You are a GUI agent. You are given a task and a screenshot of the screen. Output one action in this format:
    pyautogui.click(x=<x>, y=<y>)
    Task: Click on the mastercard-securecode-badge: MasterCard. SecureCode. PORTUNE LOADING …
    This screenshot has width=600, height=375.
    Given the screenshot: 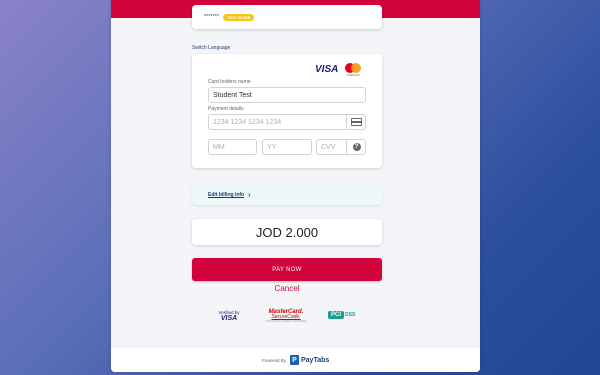 What is the action you would take?
    pyautogui.click(x=286, y=316)
    